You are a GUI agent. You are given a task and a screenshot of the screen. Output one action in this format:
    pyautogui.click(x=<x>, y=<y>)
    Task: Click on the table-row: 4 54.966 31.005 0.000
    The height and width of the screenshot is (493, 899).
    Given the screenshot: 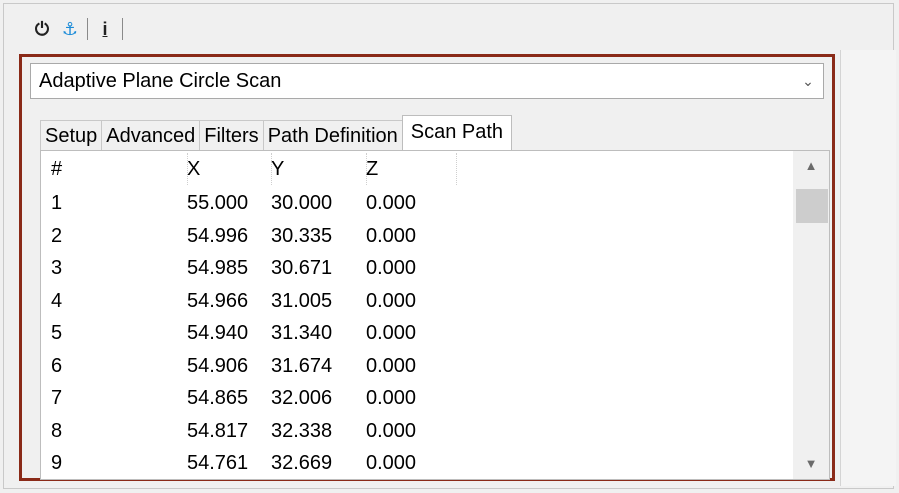 What is the action you would take?
    pyautogui.click(x=421, y=301)
    